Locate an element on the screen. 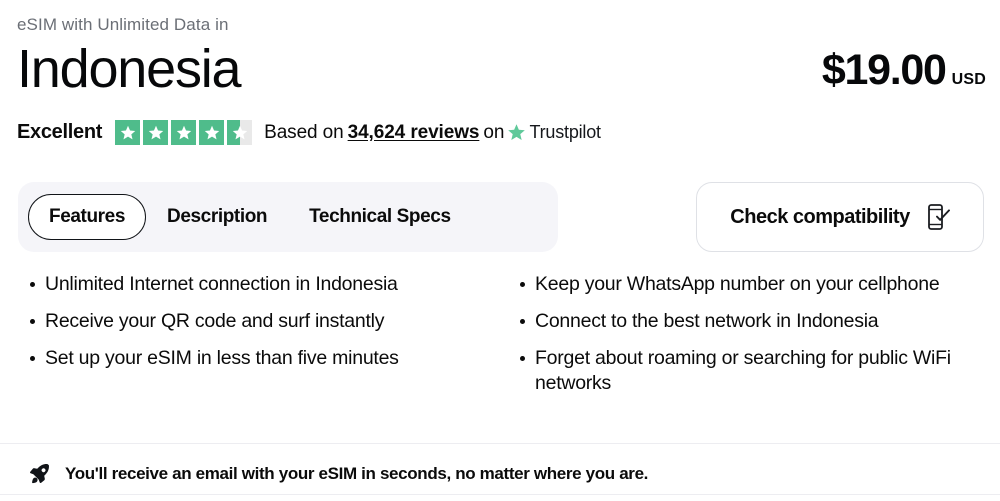 Image resolution: width=1000 pixels, height=501 pixels. phone-check-icon is located at coordinates (938, 217).